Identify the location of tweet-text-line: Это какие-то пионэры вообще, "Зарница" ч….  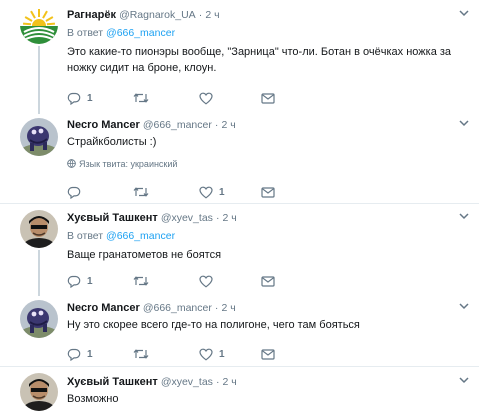
(259, 52).